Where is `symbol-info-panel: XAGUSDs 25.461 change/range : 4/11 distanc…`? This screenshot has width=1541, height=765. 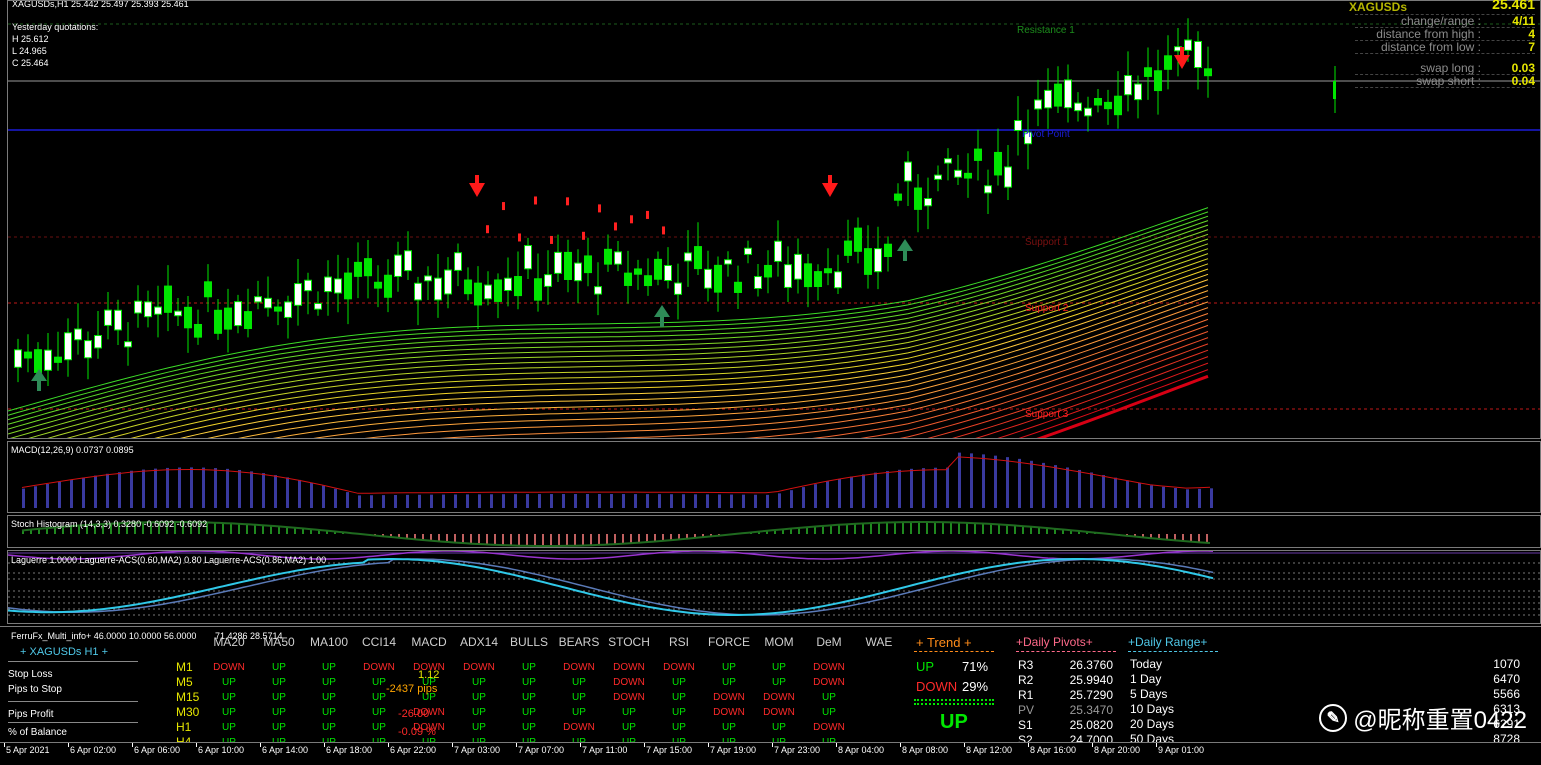 symbol-info-panel: XAGUSDs 25.461 change/range : 4/11 distanc… is located at coordinates (1442, 44).